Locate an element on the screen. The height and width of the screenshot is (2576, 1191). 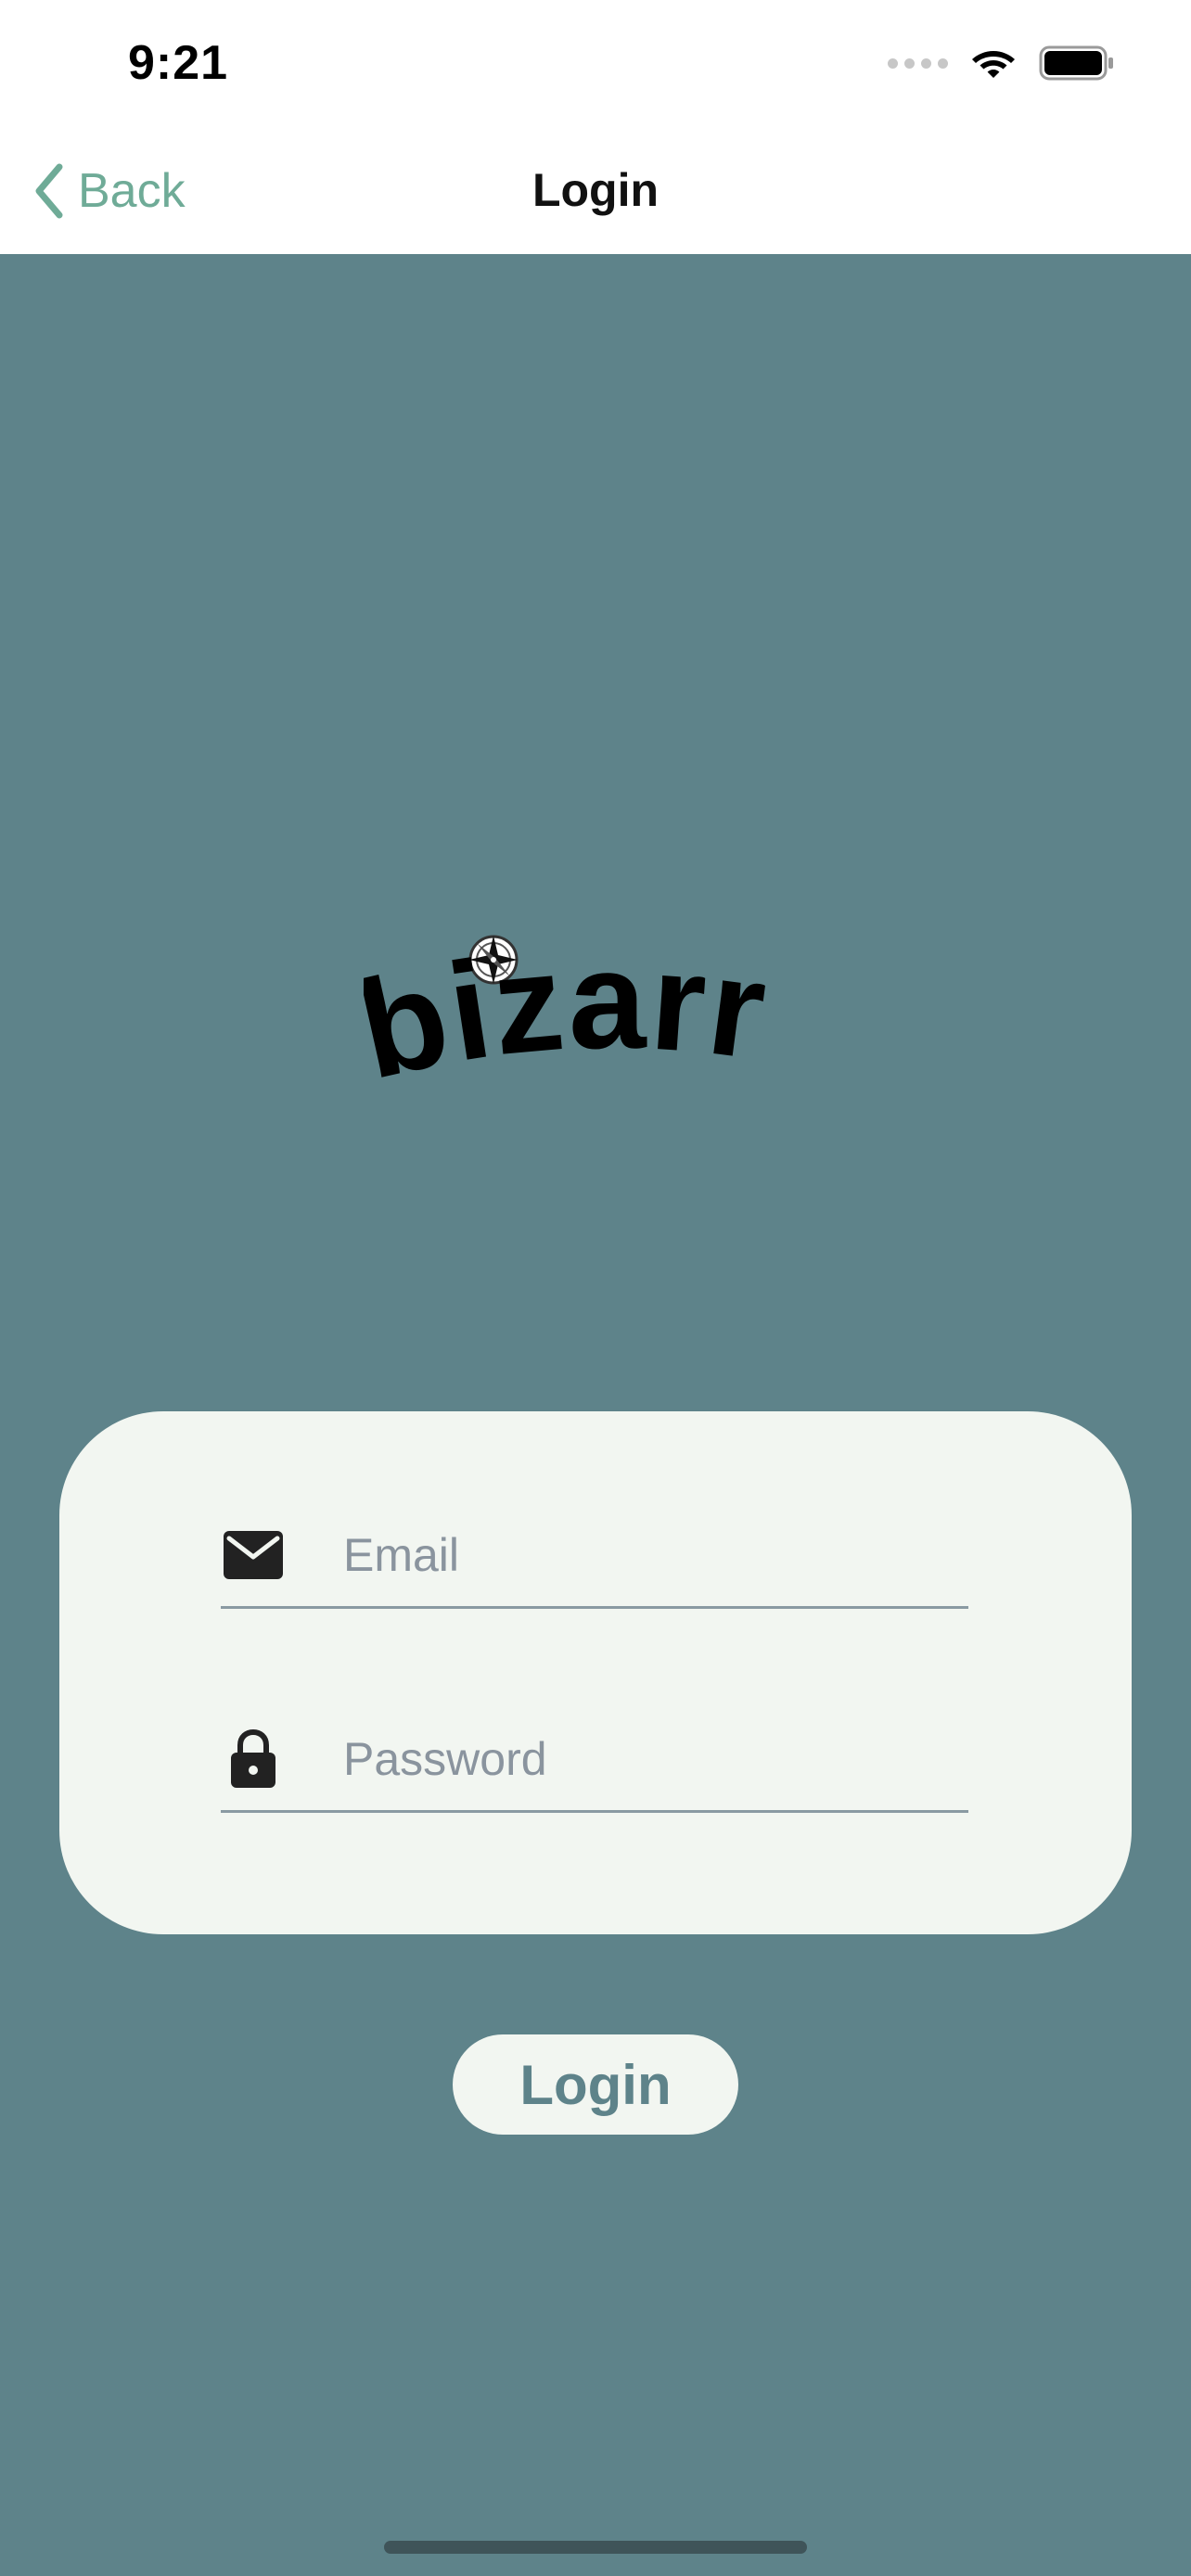
email-field is located at coordinates (594, 1557).